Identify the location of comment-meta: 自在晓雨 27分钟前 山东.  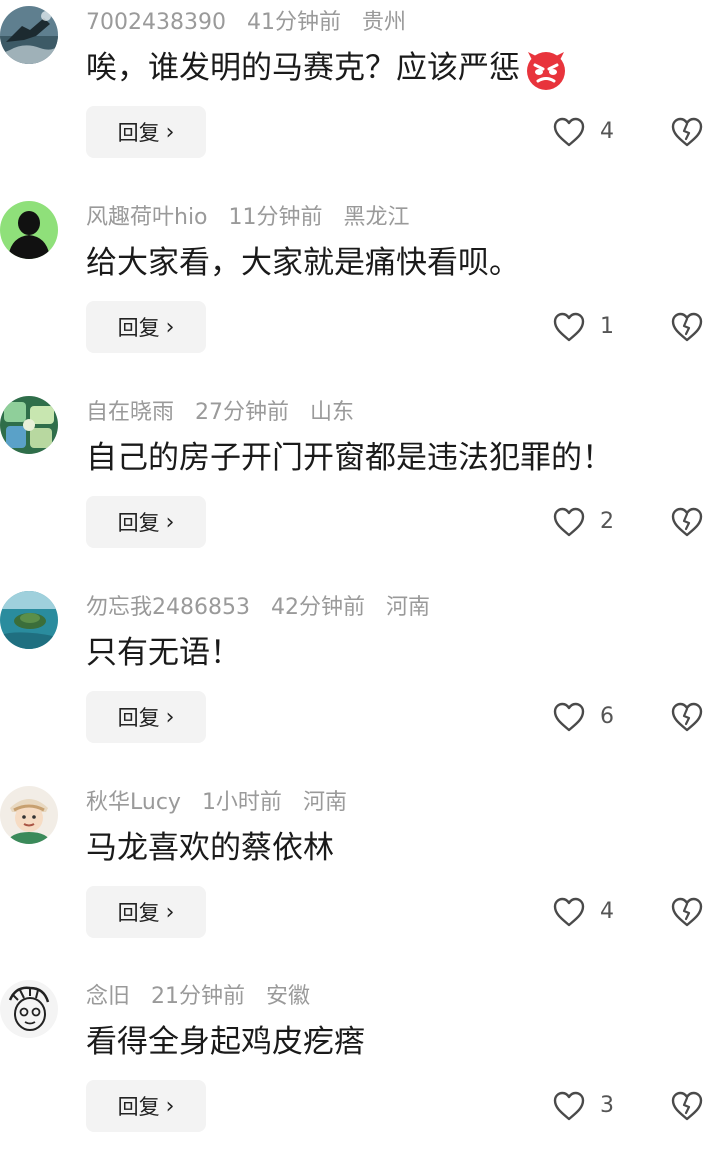
(227, 413).